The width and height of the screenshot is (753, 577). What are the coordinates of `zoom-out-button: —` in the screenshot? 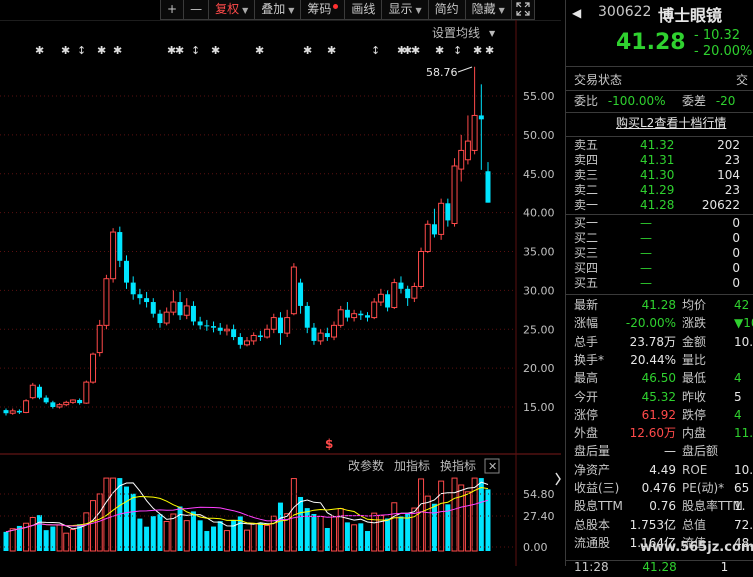 It's located at (196, 10).